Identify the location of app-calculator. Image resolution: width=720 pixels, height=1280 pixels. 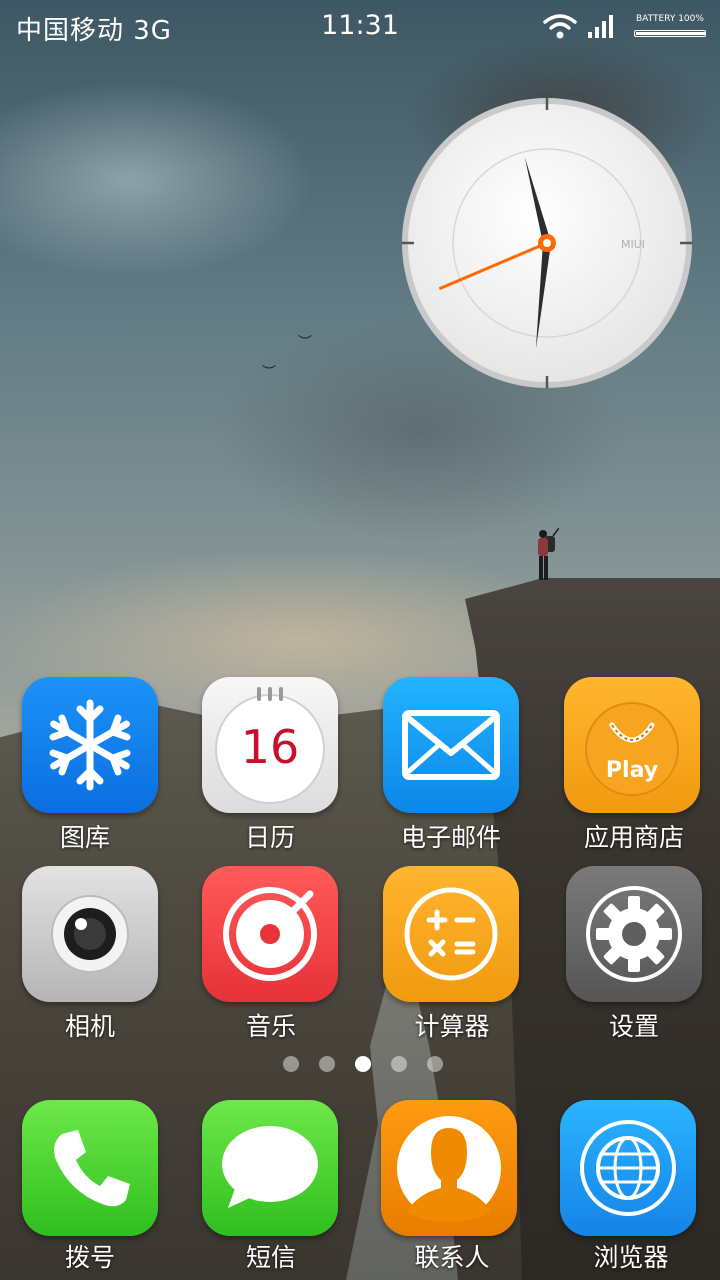
(451, 934).